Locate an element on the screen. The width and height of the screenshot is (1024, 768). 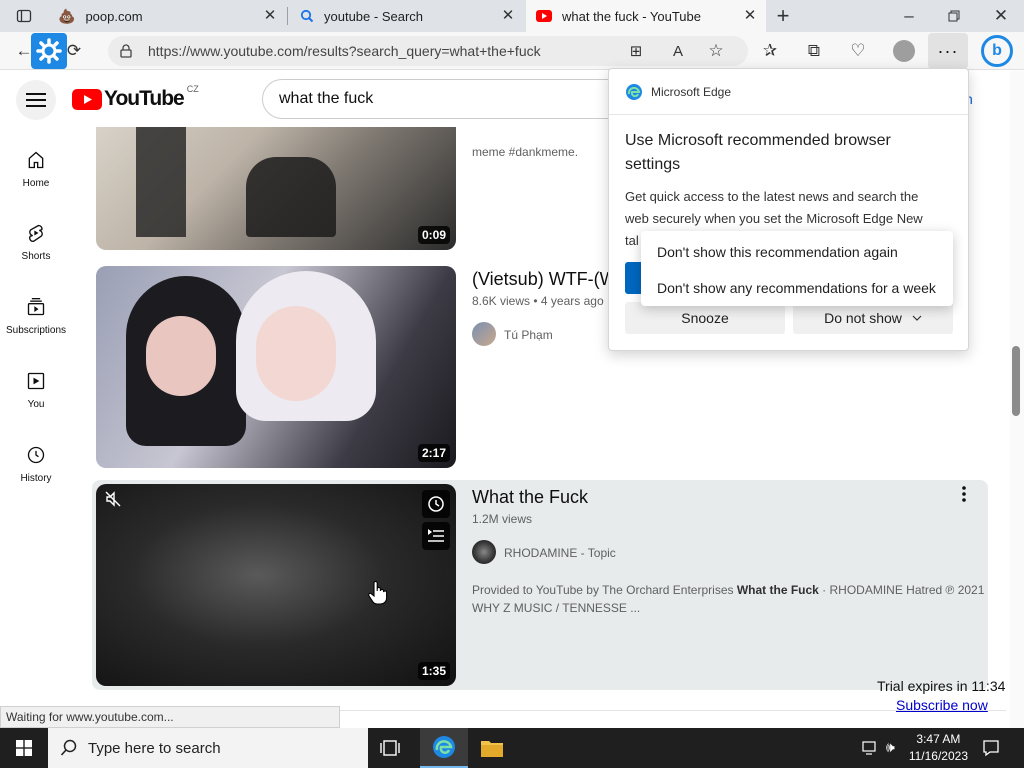
view-count: 1.2M views is located at coordinates (502, 519).